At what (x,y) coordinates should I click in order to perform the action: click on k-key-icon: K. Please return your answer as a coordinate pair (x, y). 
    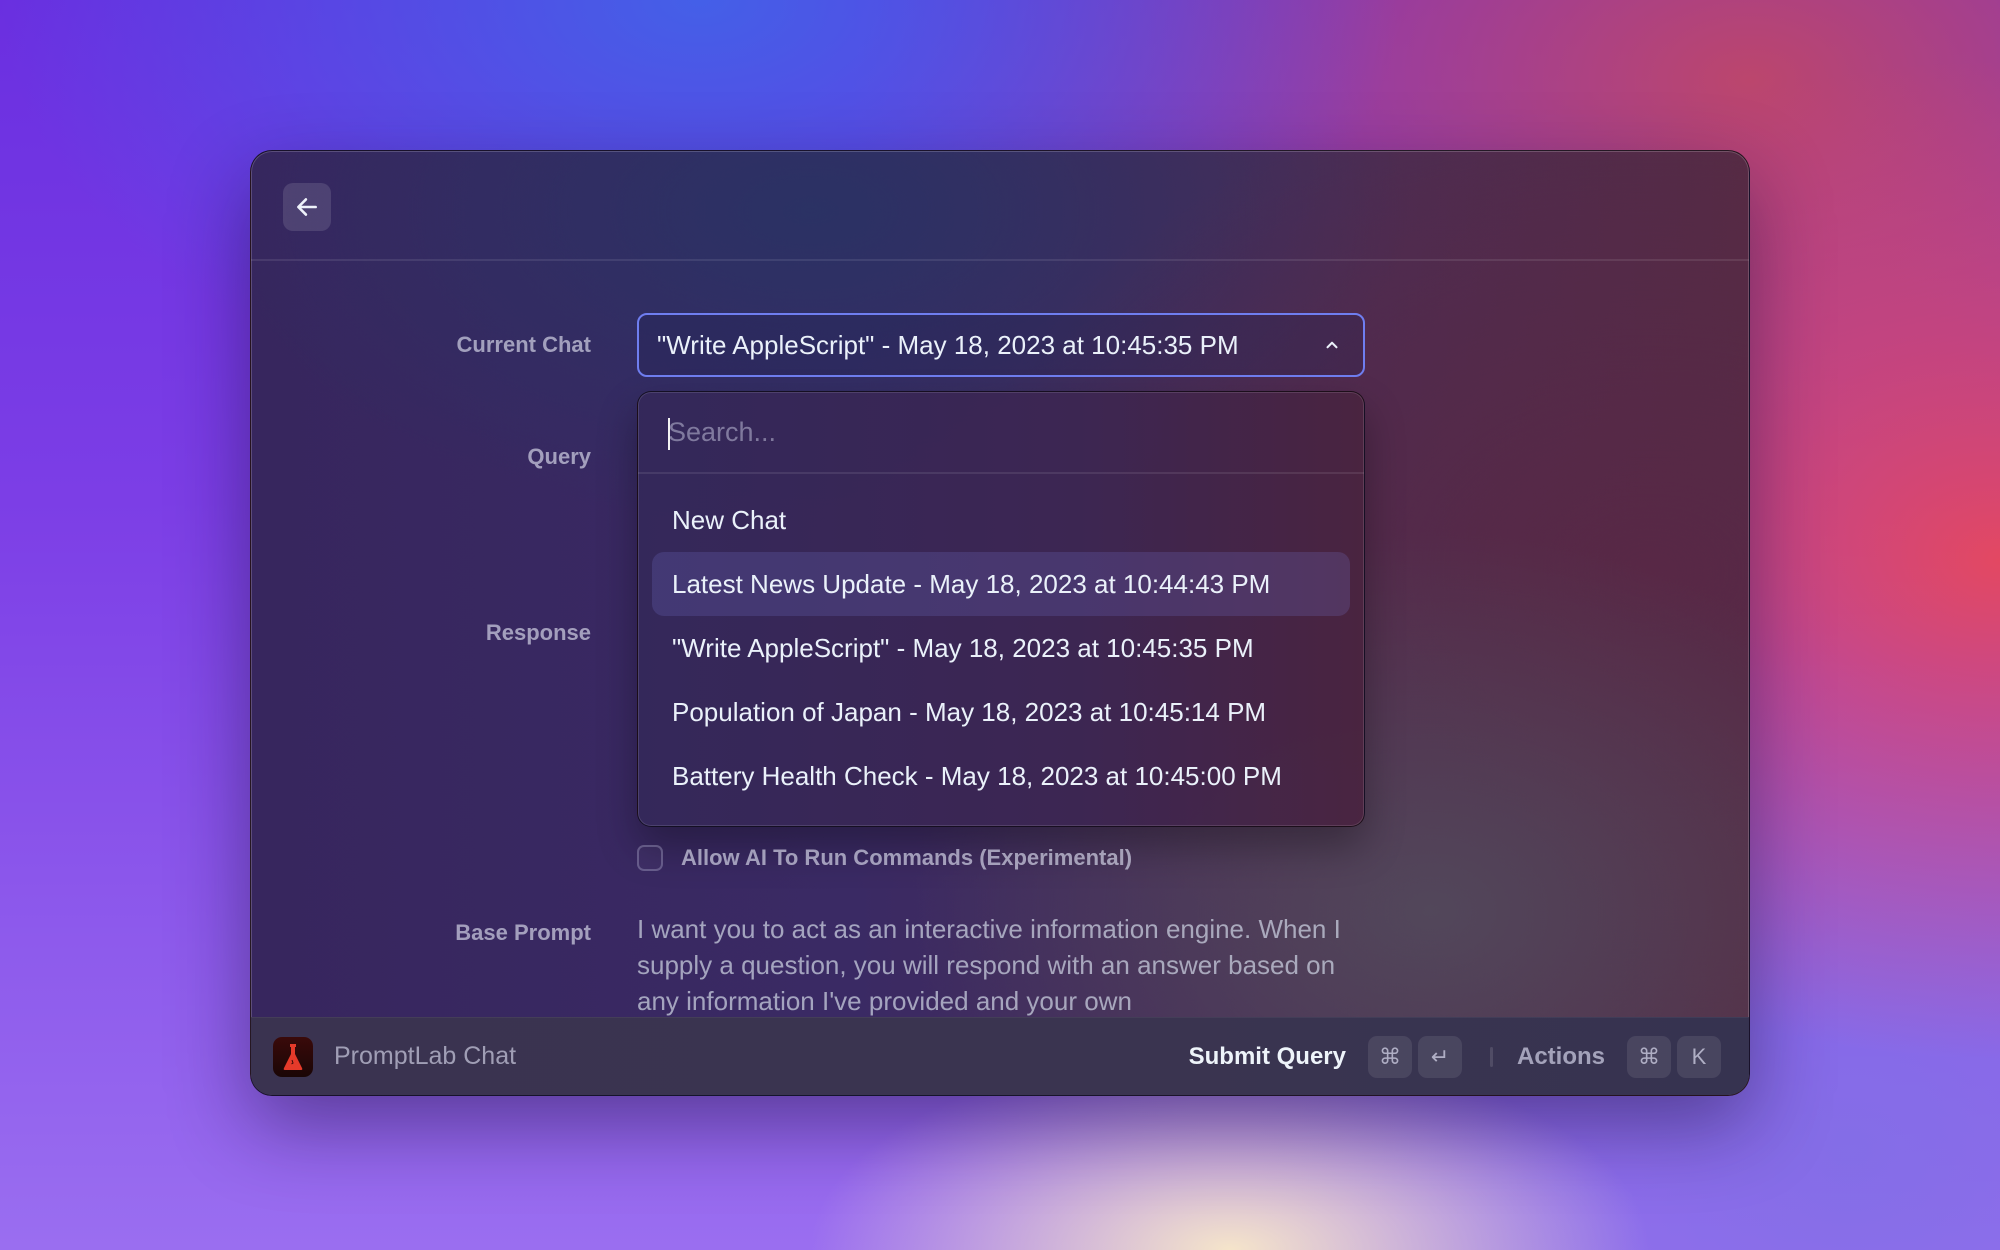
    Looking at the image, I should click on (1699, 1057).